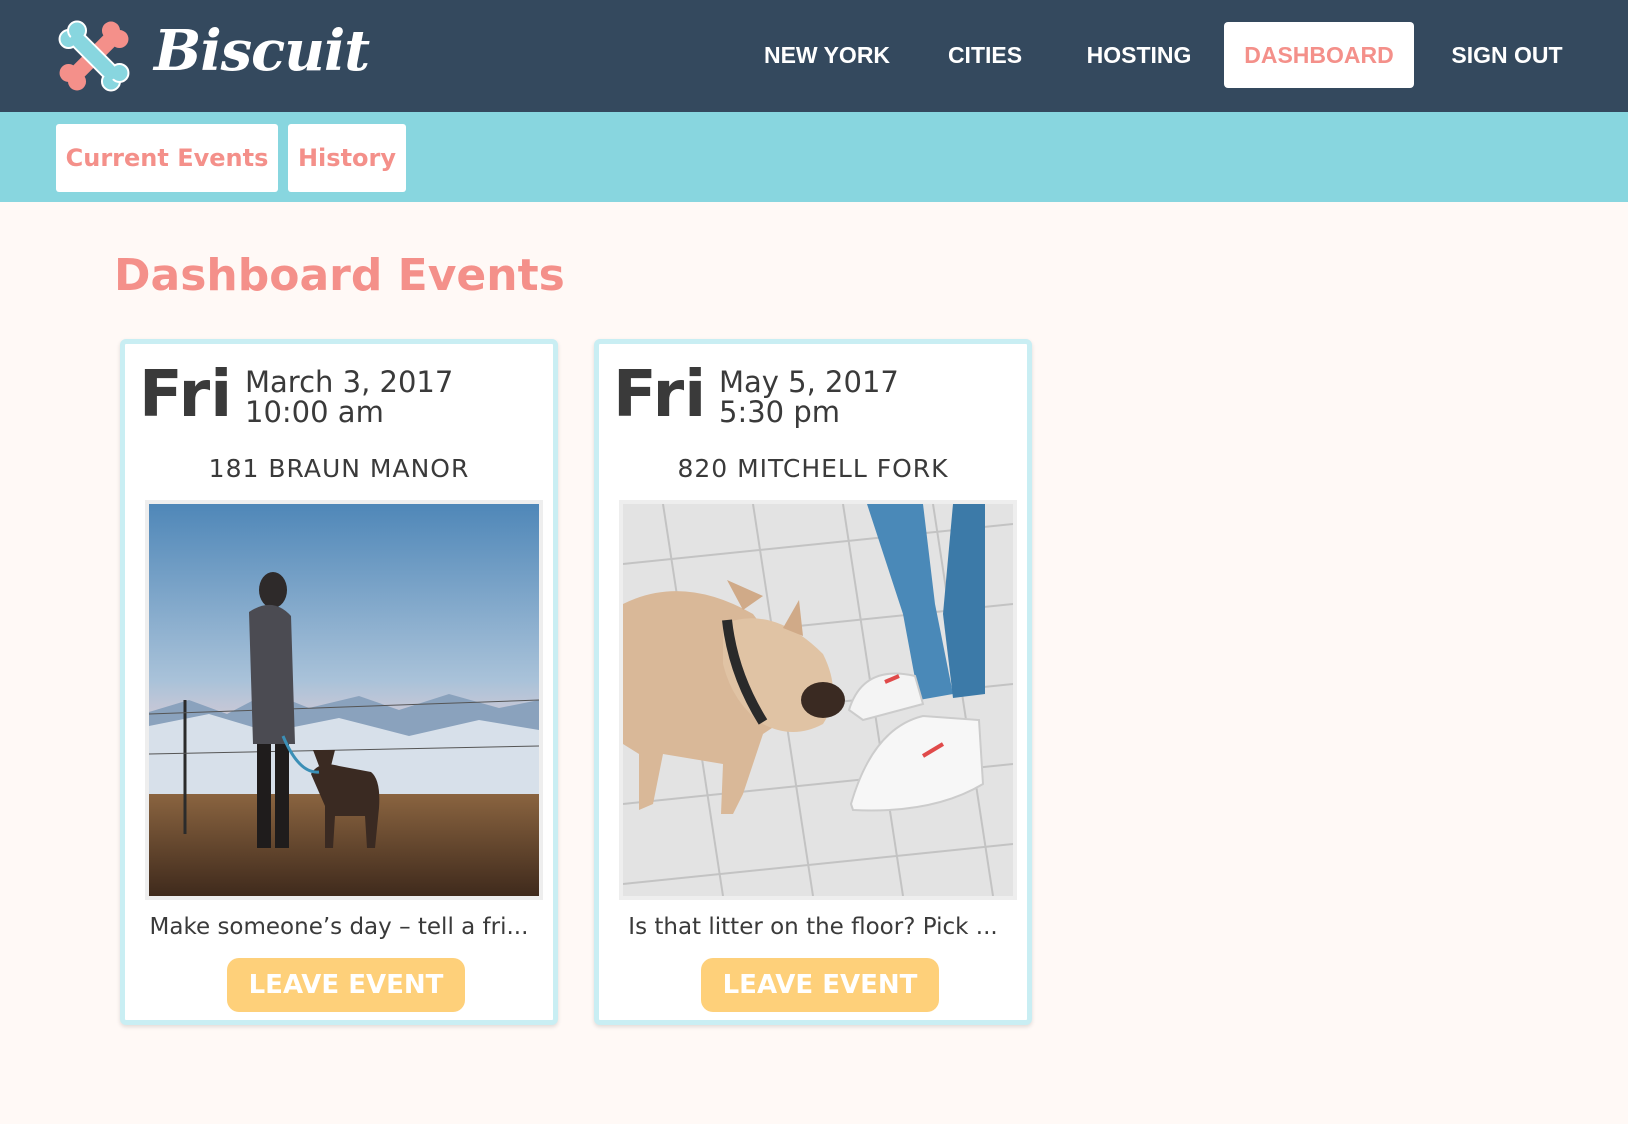  Describe the element at coordinates (1139, 55) in the screenshot. I see `nav-hosting: HOSTING` at that location.